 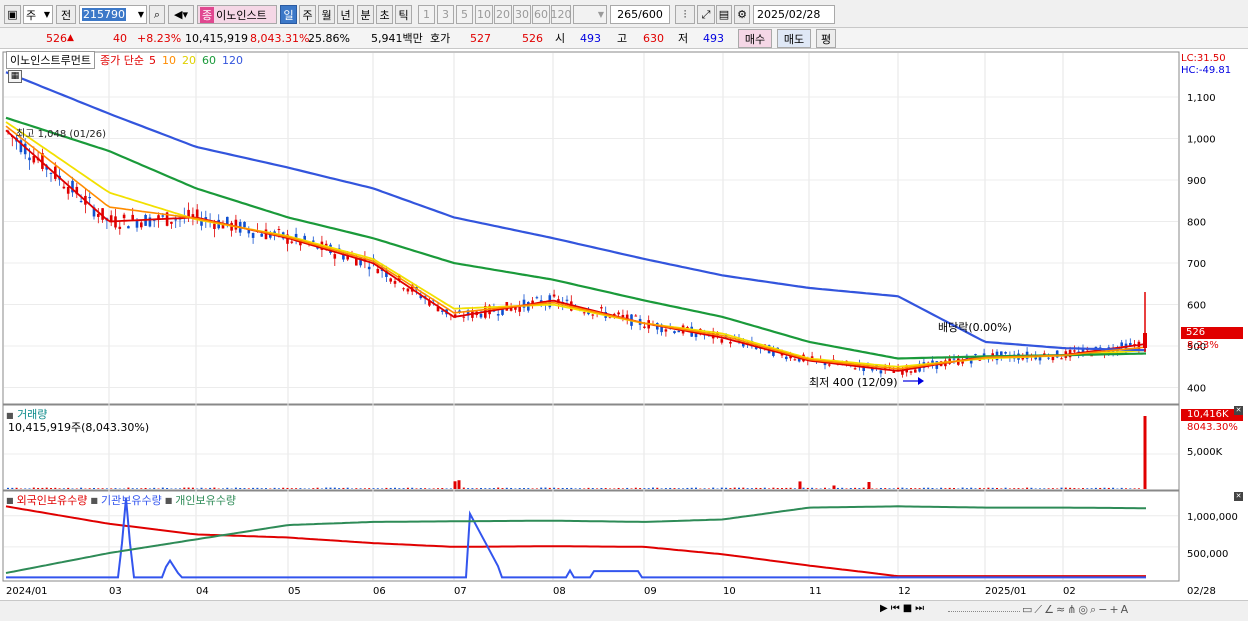 What do you see at coordinates (384, 14) in the screenshot?
I see `period-tab-second: 초` at bounding box center [384, 14].